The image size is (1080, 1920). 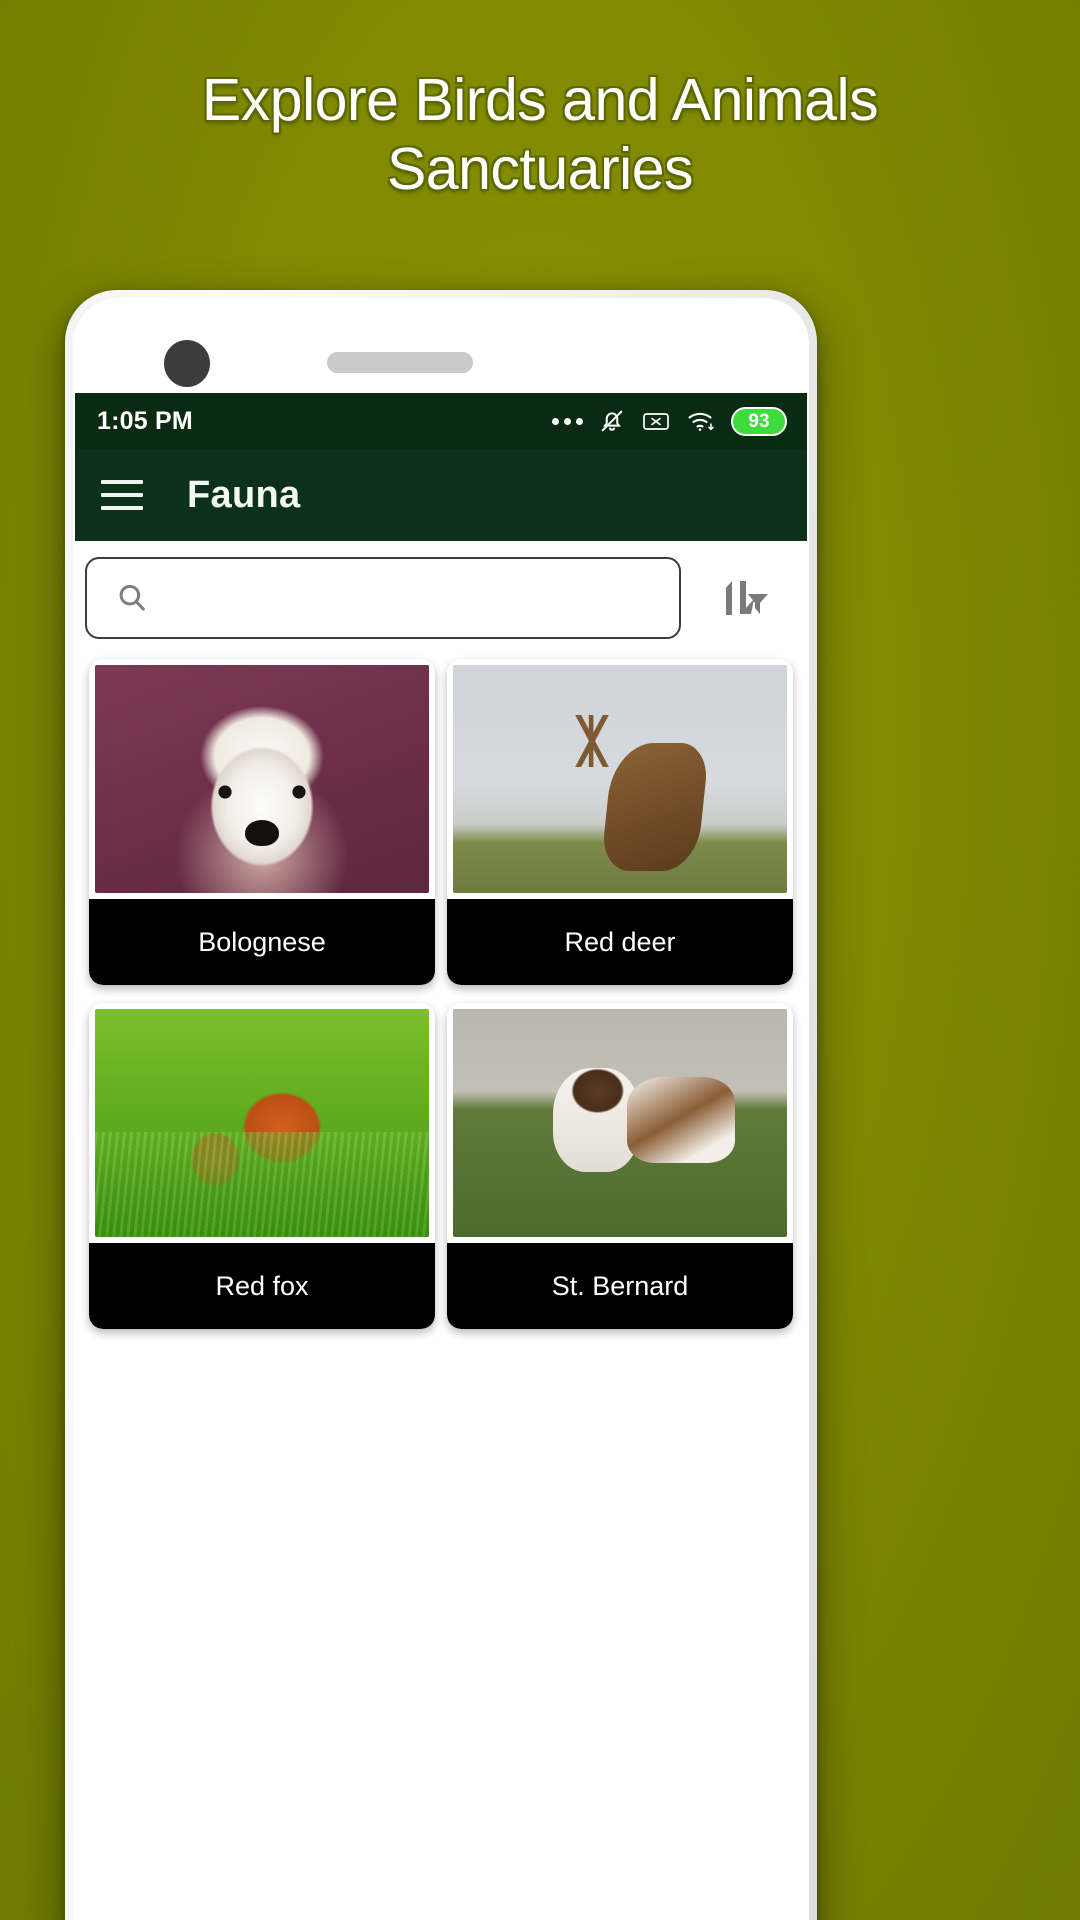 I want to click on promo-line-2: Sanctuaries, so click(x=540, y=169).